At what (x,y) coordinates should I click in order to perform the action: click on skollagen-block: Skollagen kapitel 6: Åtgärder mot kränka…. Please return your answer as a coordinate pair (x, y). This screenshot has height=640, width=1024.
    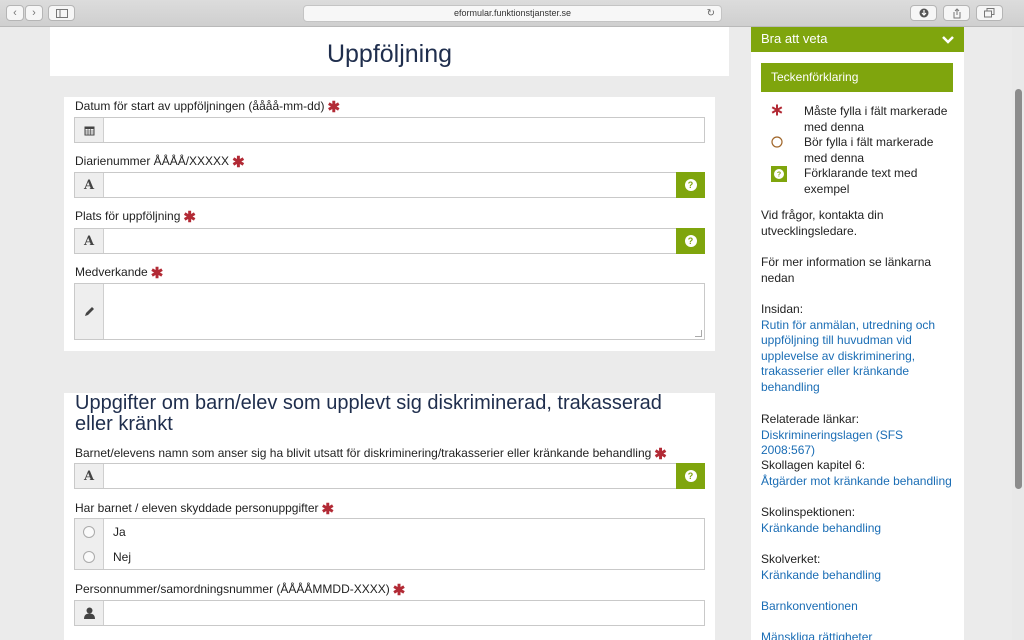
    Looking at the image, I should click on (858, 473).